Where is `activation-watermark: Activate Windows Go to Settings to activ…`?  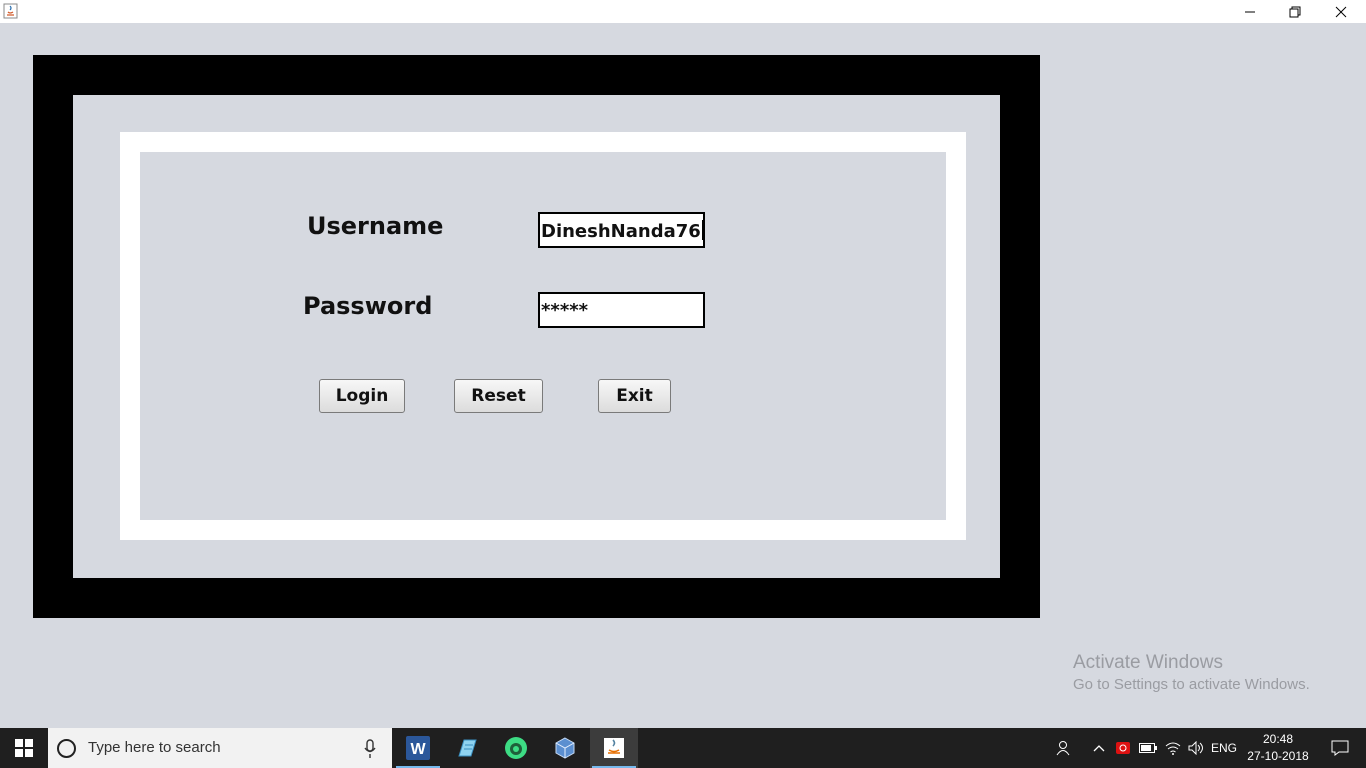
activation-watermark: Activate Windows Go to Settings to activ… is located at coordinates (1191, 673).